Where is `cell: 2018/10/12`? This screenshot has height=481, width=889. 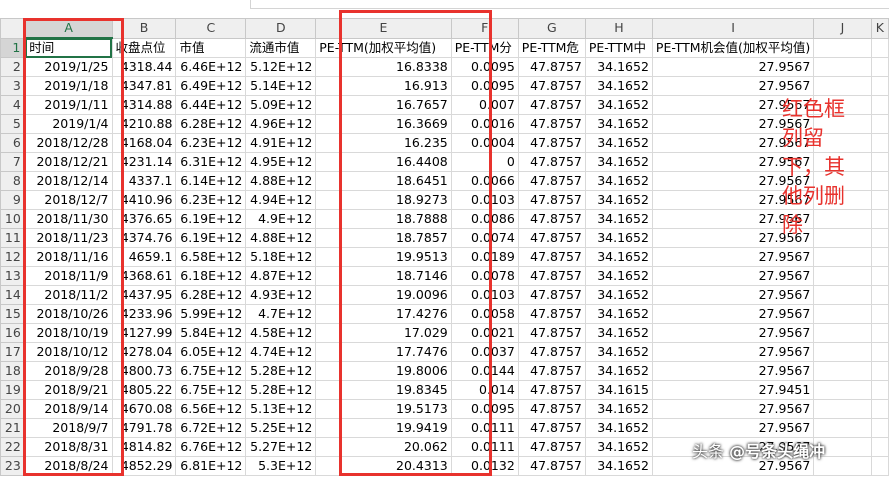 cell: 2018/10/12 is located at coordinates (68, 352).